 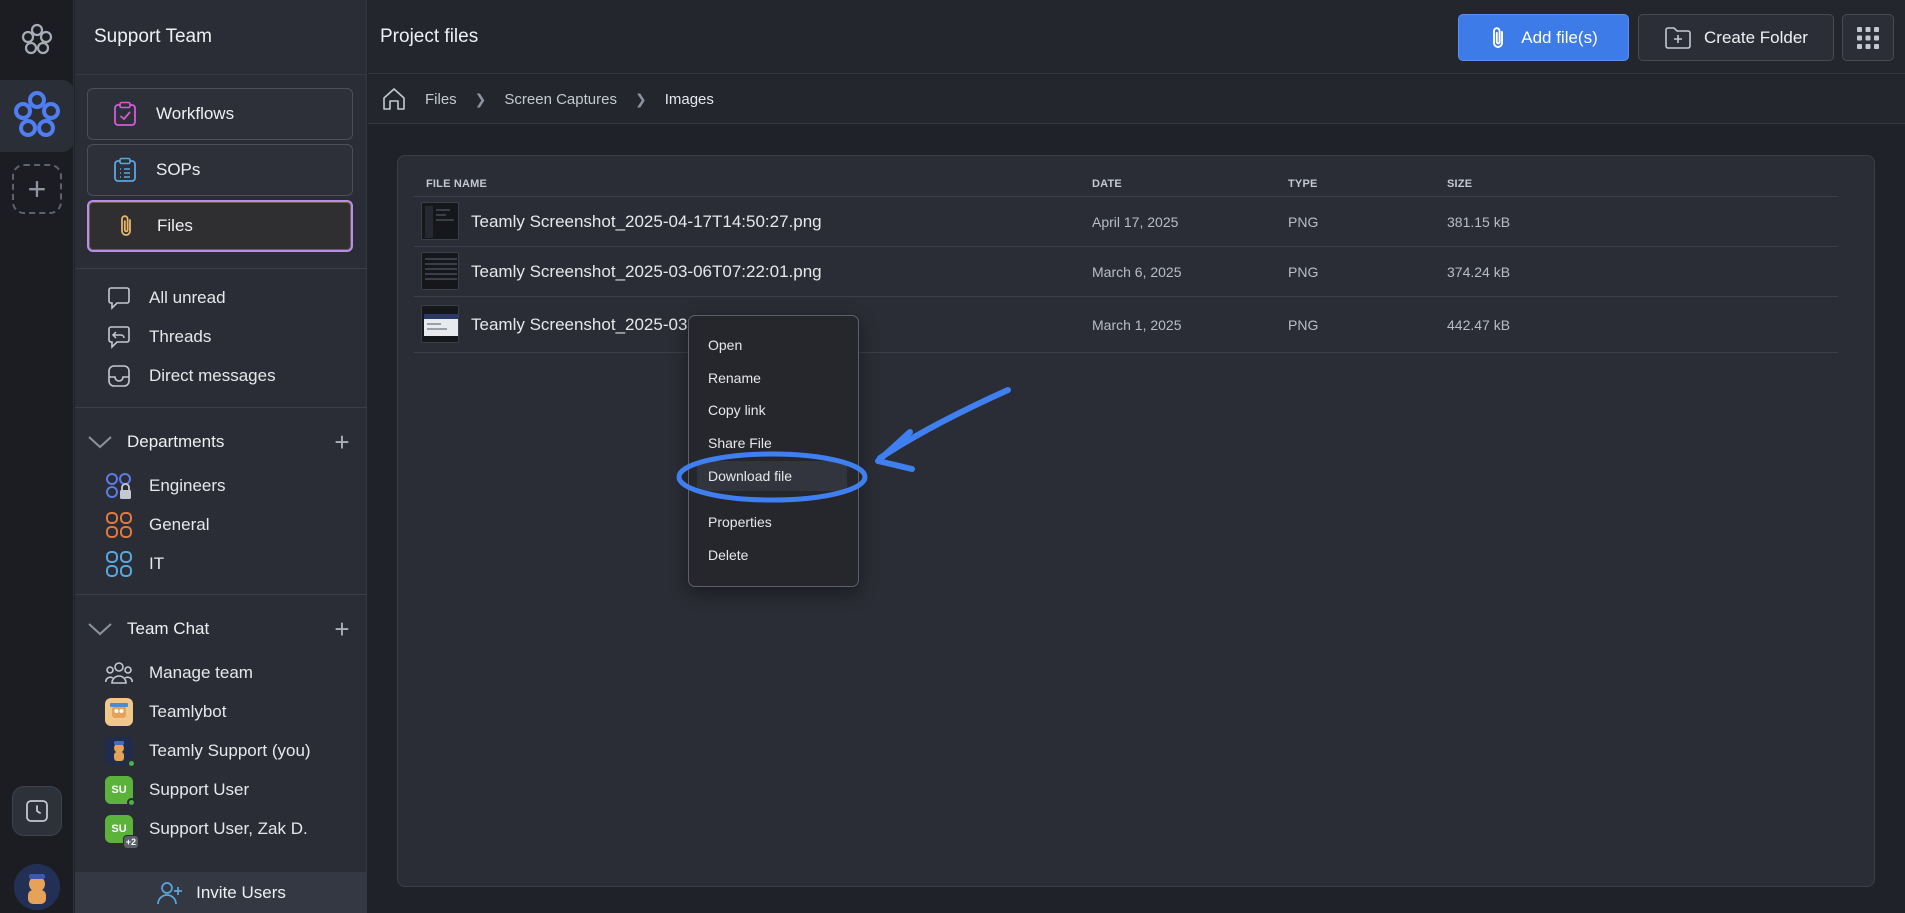 I want to click on column-header-type: TYPE, so click(x=1303, y=184).